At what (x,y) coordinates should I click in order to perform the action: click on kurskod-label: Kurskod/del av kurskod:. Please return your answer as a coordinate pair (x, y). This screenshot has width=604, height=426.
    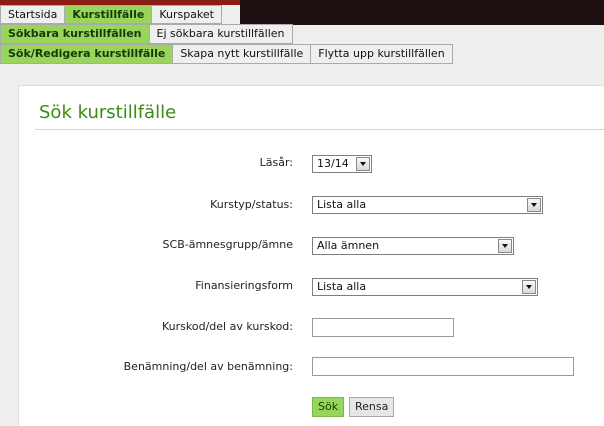
    Looking at the image, I should click on (227, 326).